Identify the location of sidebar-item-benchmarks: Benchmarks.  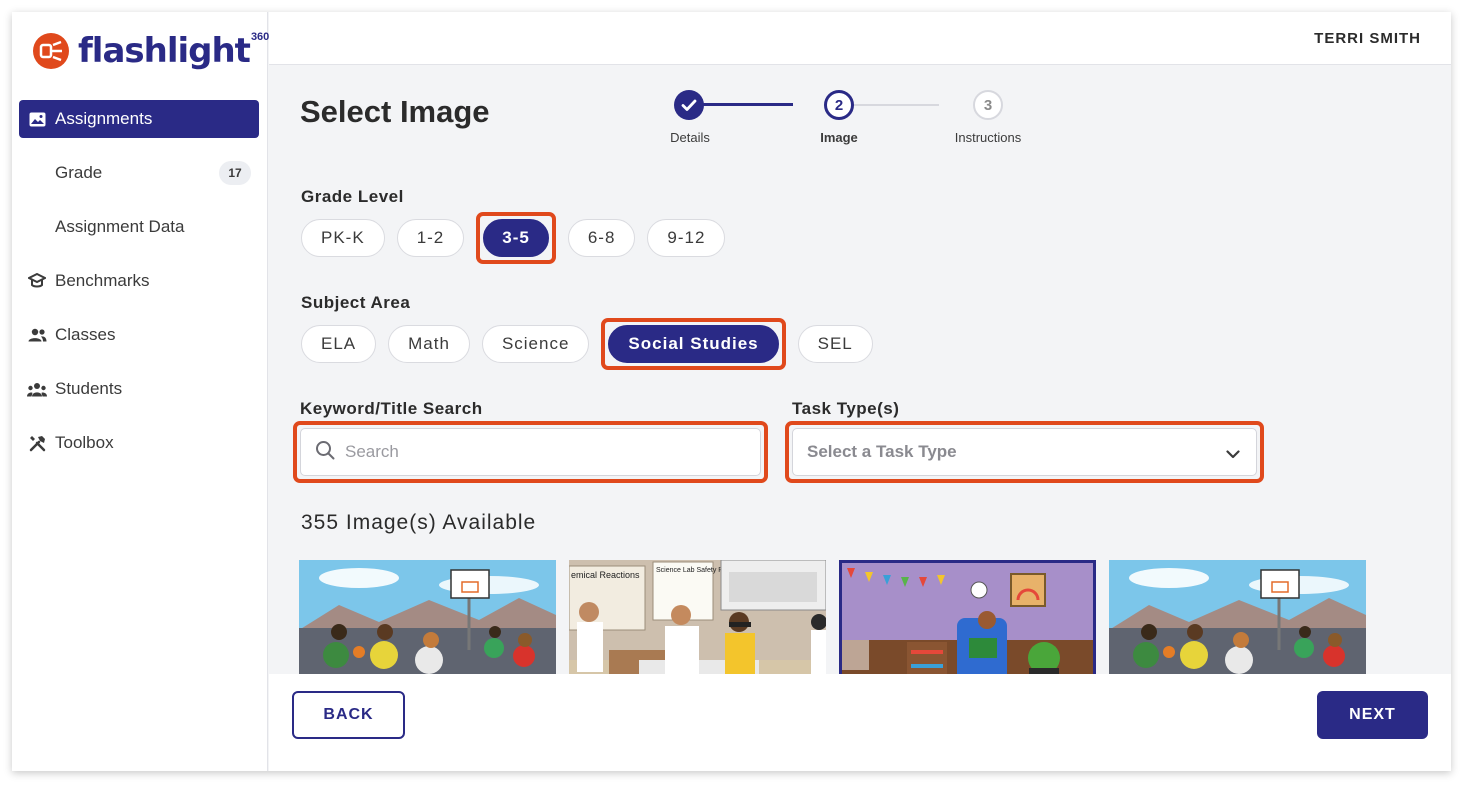
(139, 281).